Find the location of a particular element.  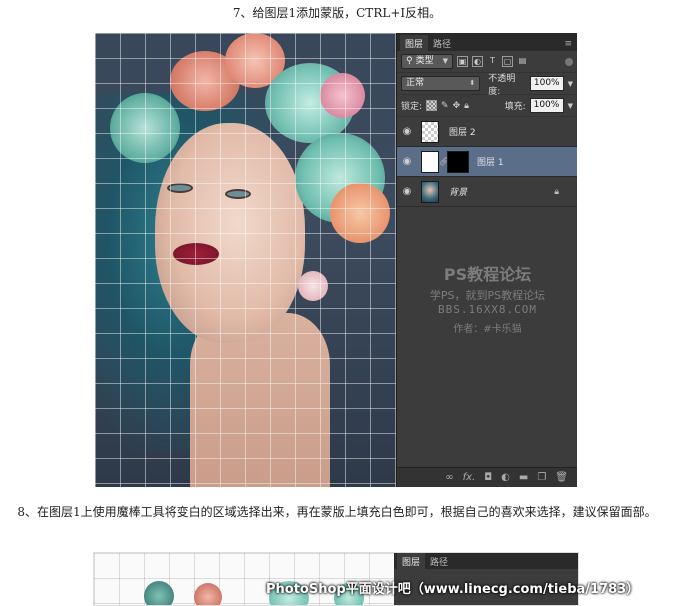

blend-row: 正常 ⬍ 不透明度: 100% ▼ is located at coordinates (487, 85).